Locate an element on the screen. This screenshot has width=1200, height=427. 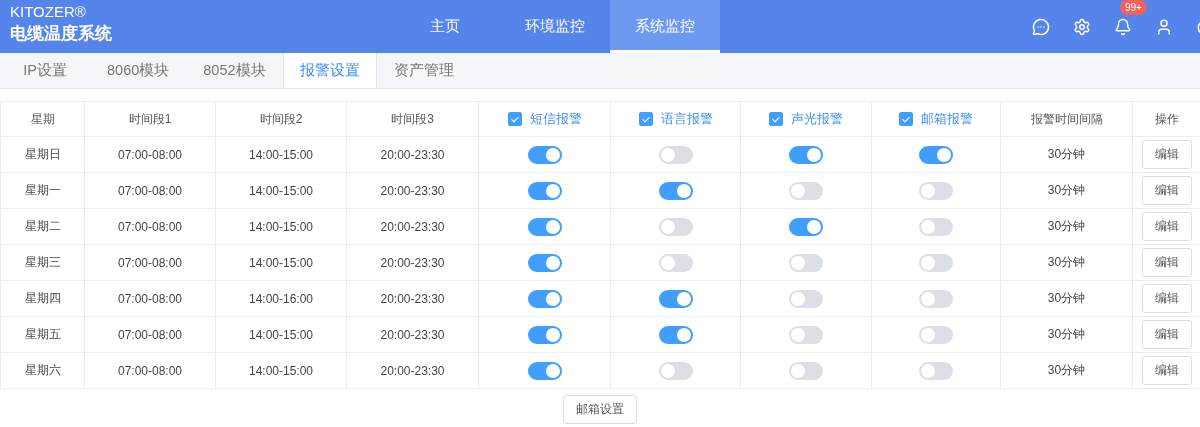
nav-tab: 环境监控 is located at coordinates (555, 26).